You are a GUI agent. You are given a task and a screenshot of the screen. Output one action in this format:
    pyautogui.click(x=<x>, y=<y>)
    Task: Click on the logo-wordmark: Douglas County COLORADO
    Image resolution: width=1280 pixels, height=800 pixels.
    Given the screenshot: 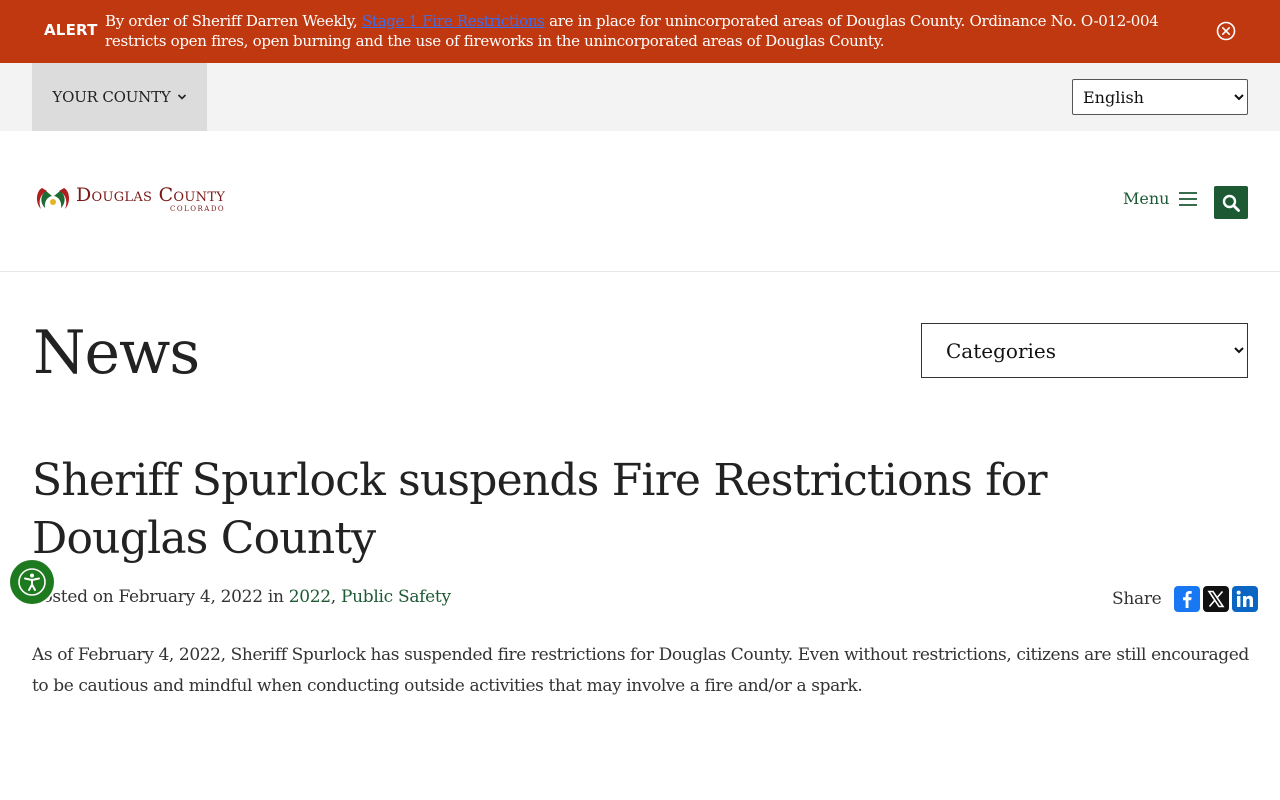 What is the action you would take?
    pyautogui.click(x=151, y=198)
    